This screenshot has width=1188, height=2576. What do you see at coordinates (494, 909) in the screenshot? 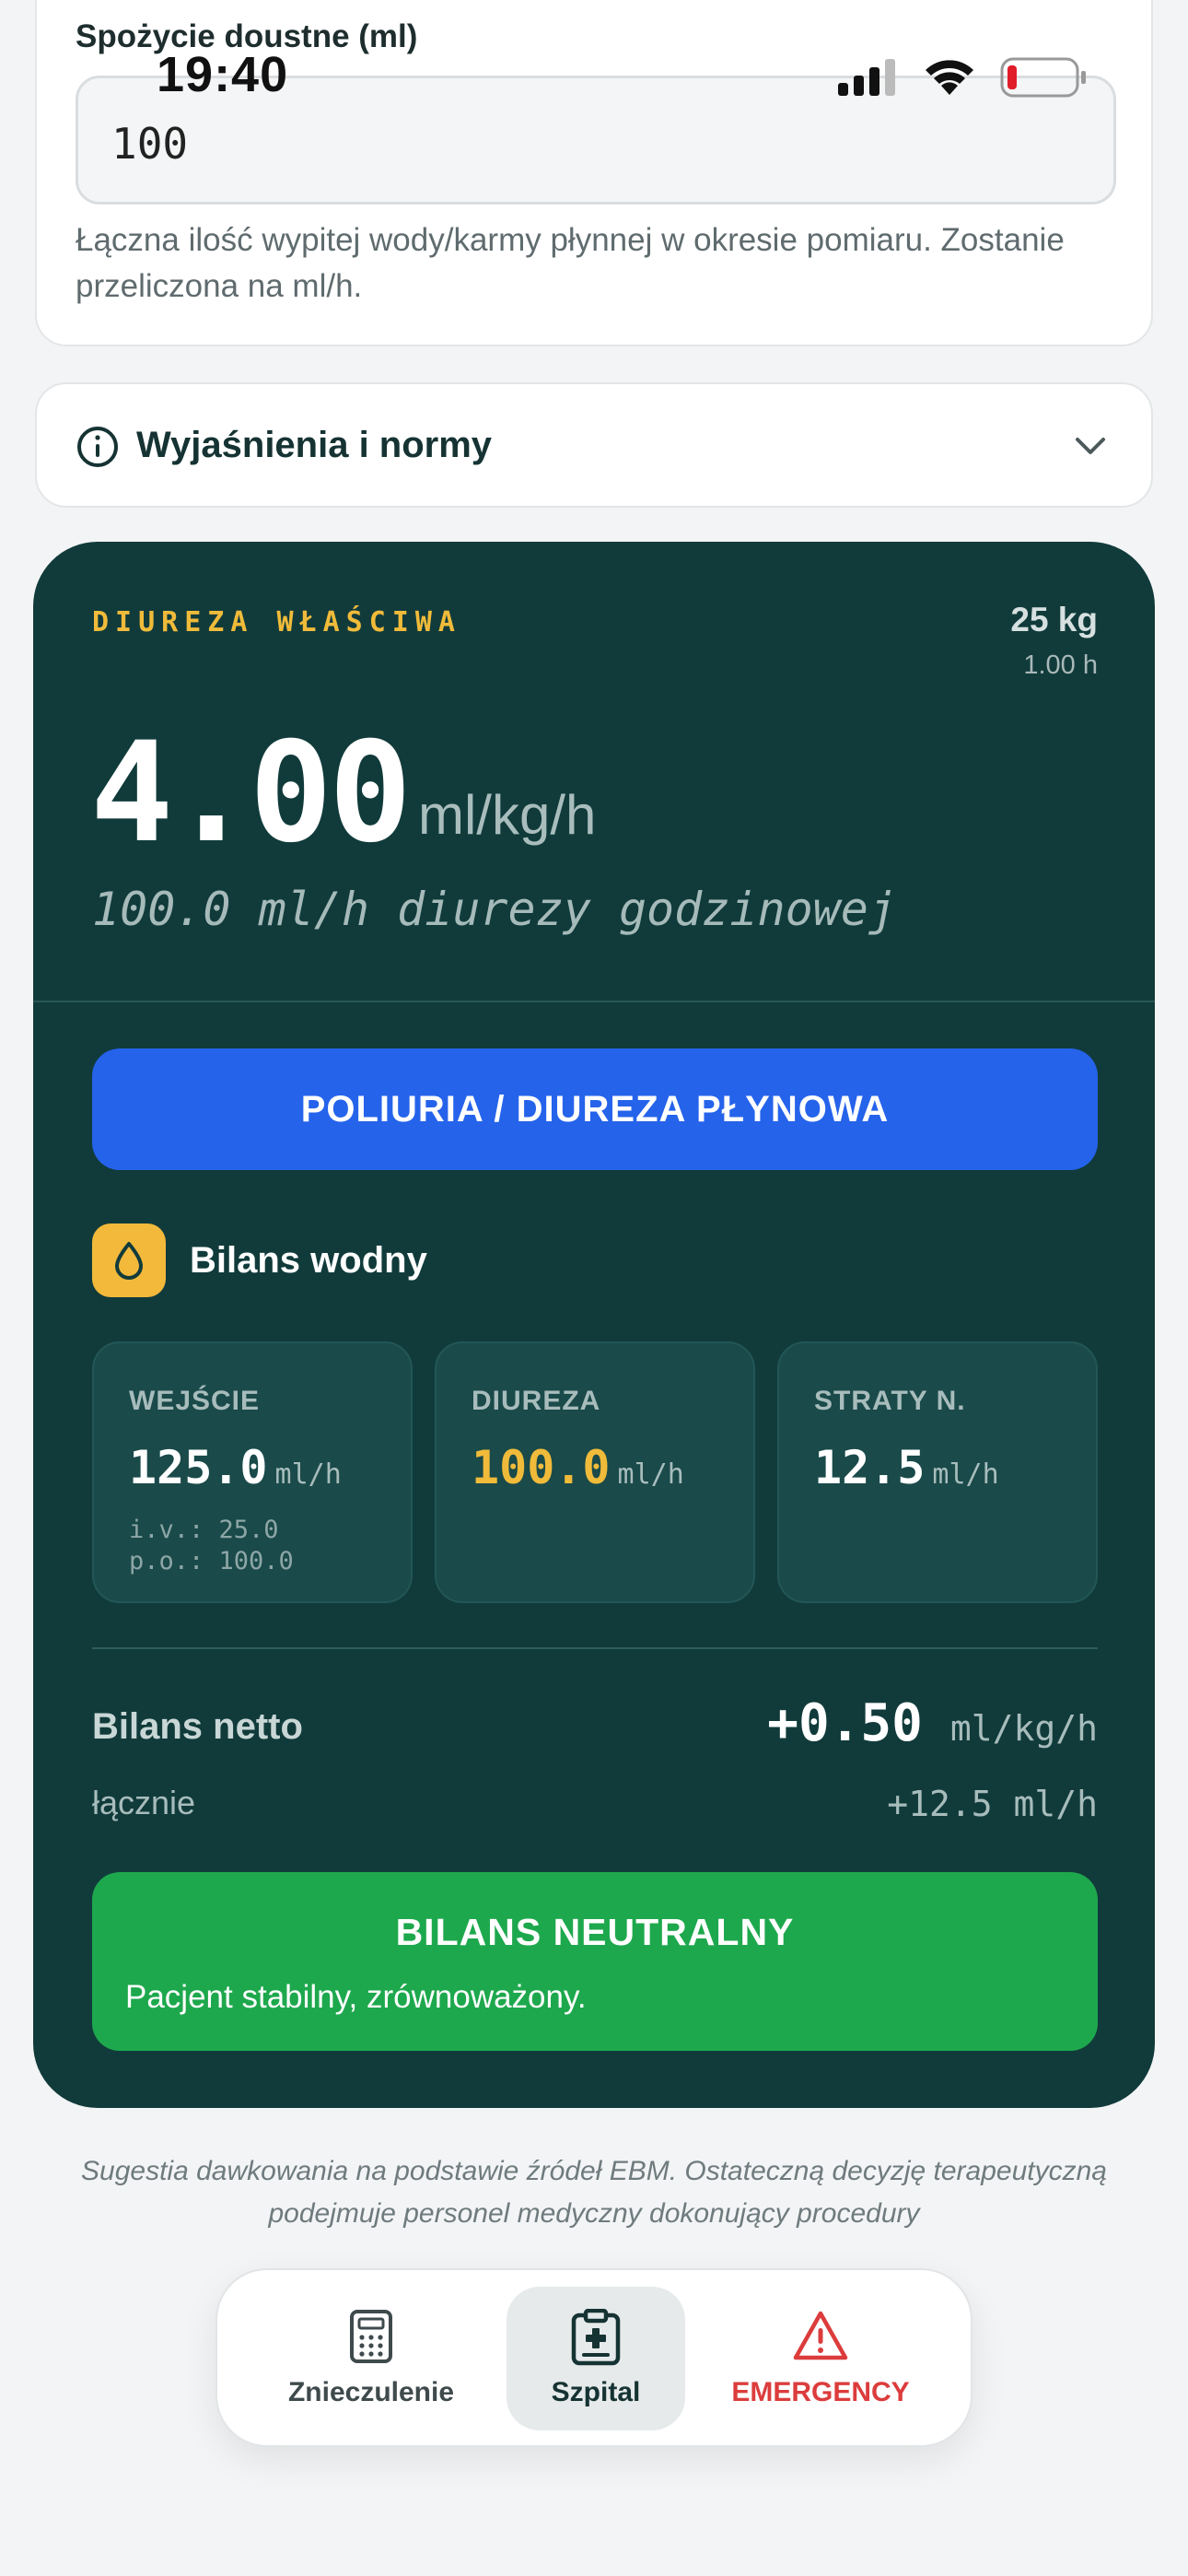
I see `result-subline: 100.0 ml/h diurezy godzinowej` at bounding box center [494, 909].